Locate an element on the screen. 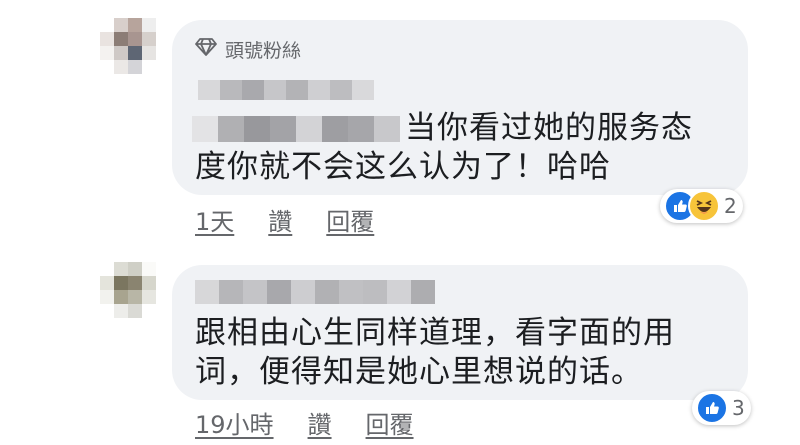 The image size is (800, 445). comment-actions: 1天 讚 回覆 is located at coordinates (284, 219).